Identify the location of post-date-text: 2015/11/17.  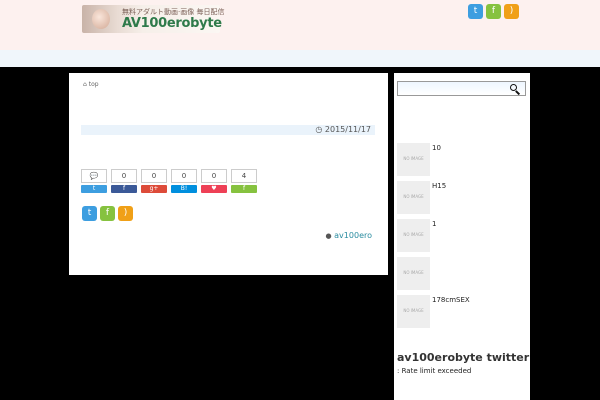
(347, 129).